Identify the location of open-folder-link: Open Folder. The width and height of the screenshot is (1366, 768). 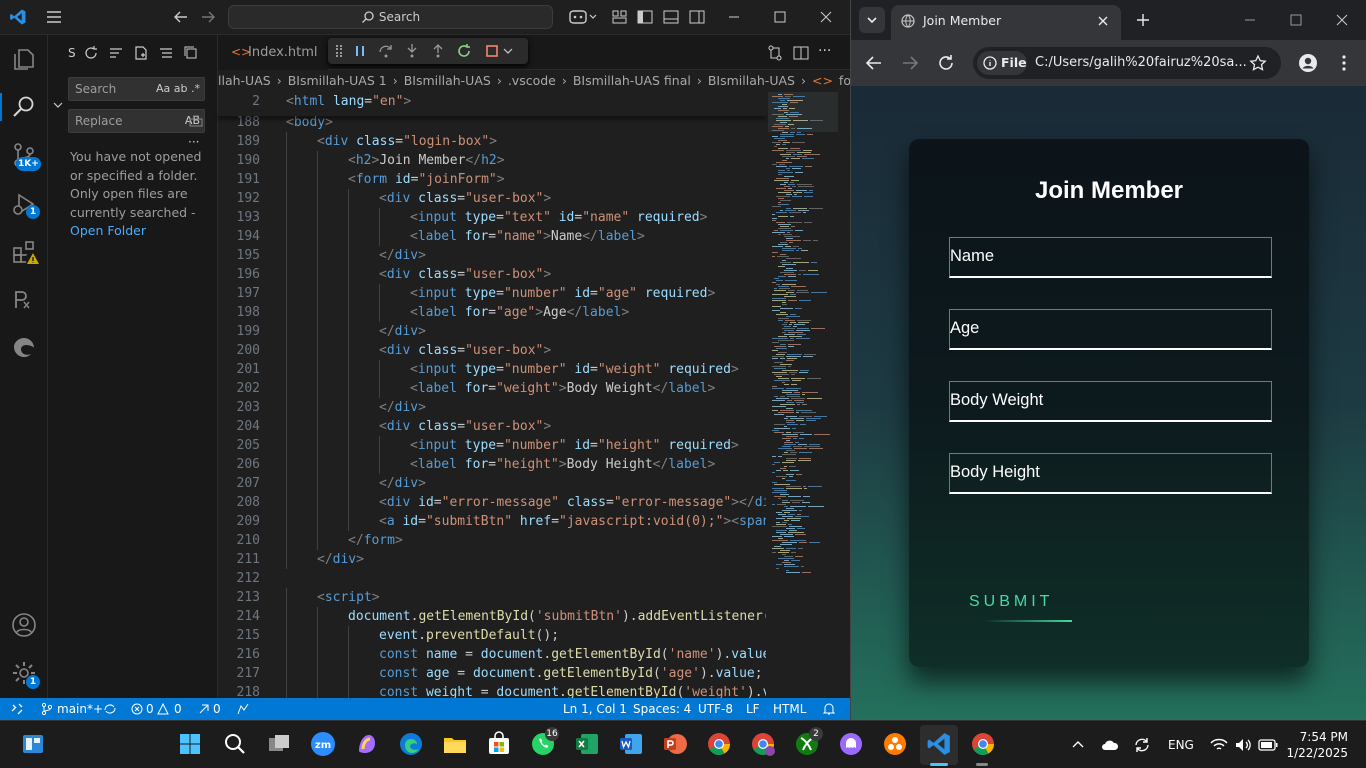
(108, 230).